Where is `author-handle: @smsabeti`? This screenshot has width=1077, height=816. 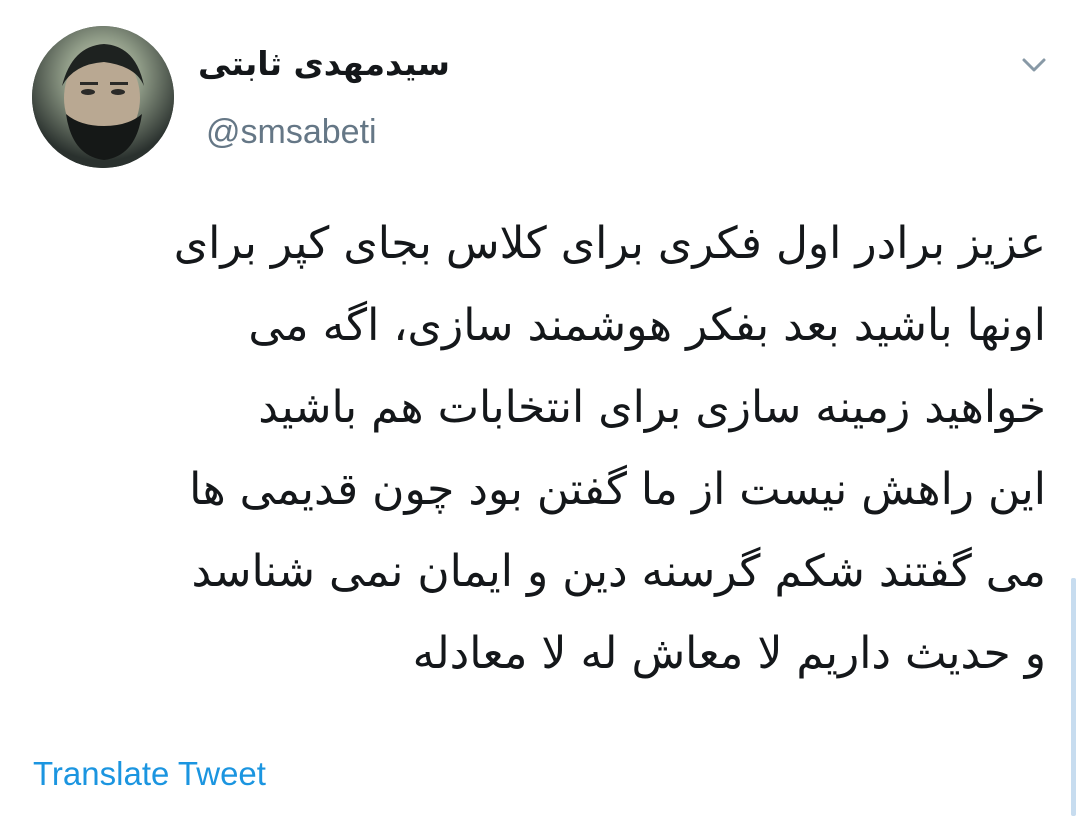
author-handle: @smsabeti is located at coordinates (291, 132).